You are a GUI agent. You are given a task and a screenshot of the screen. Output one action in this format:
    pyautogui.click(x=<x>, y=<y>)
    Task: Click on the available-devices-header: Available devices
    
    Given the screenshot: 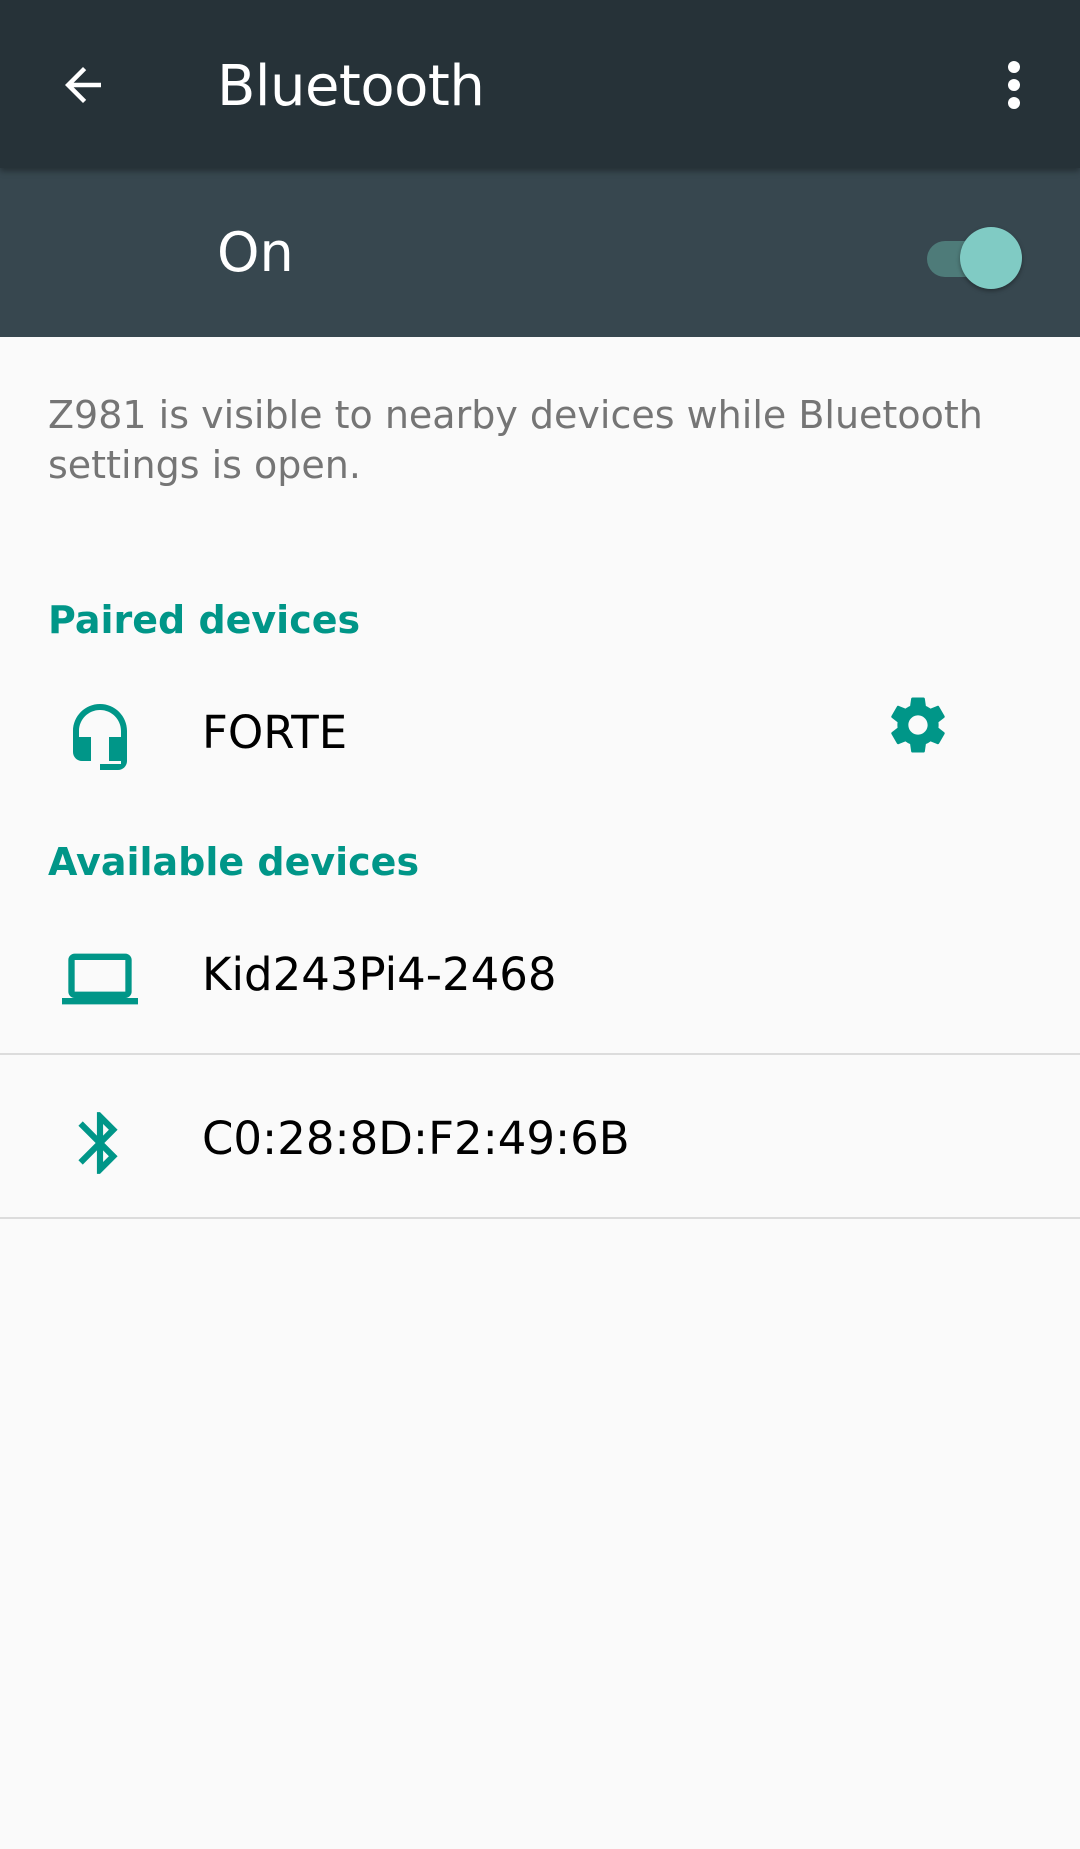 What is the action you would take?
    pyautogui.click(x=234, y=862)
    